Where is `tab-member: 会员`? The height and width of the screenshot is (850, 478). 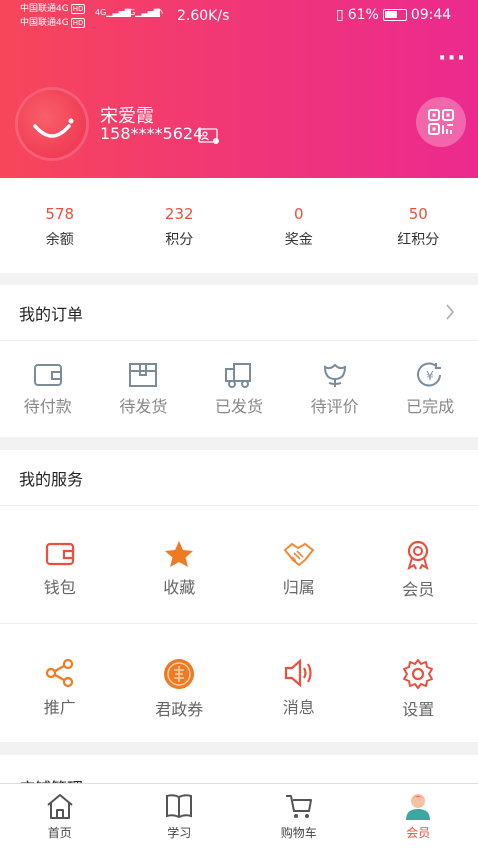
tab-member: 会员 is located at coordinates (418, 817).